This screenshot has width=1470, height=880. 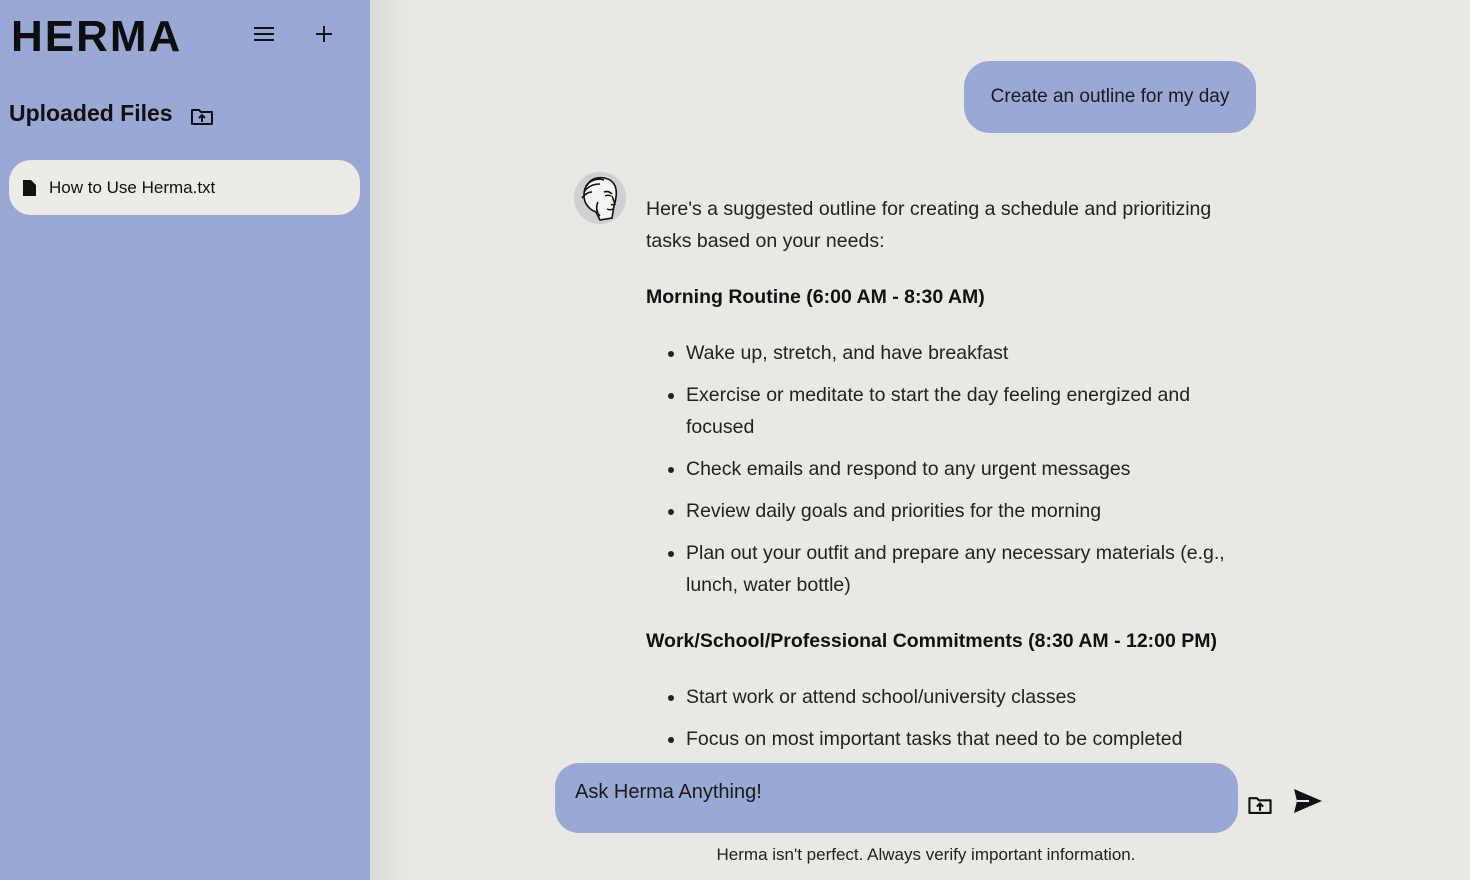 What do you see at coordinates (29, 187) in the screenshot?
I see `file-icon` at bounding box center [29, 187].